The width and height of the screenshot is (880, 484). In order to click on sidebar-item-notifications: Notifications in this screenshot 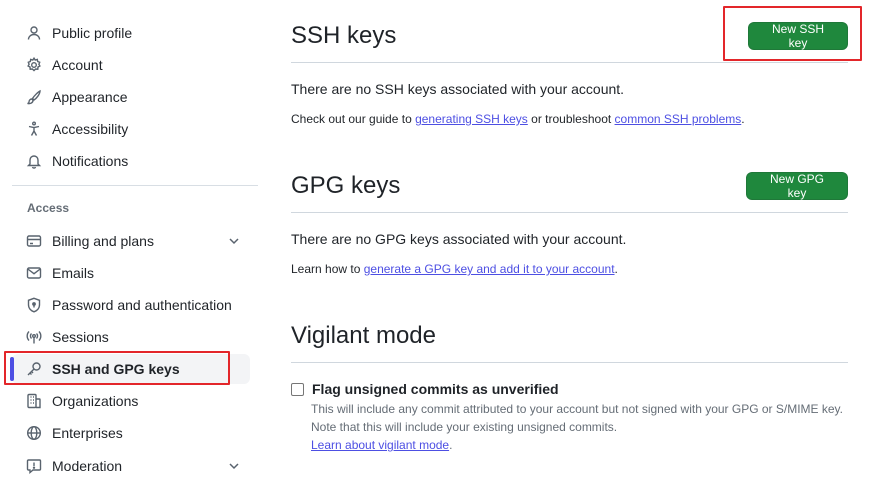, I will do `click(131, 161)`.